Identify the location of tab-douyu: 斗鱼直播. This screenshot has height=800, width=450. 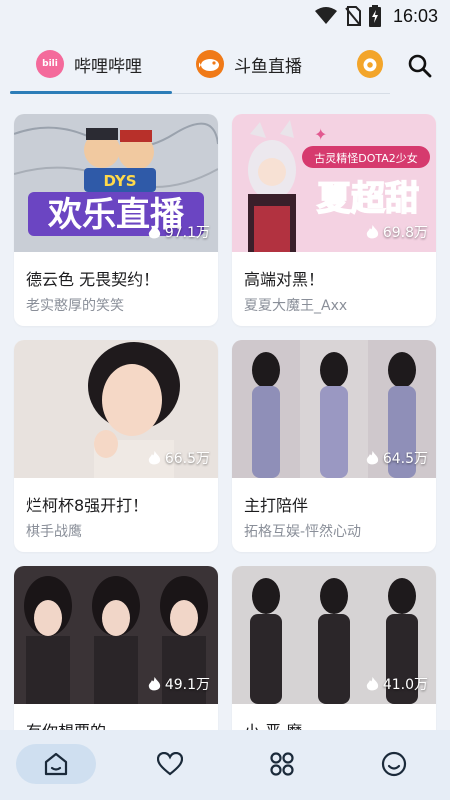
(249, 64).